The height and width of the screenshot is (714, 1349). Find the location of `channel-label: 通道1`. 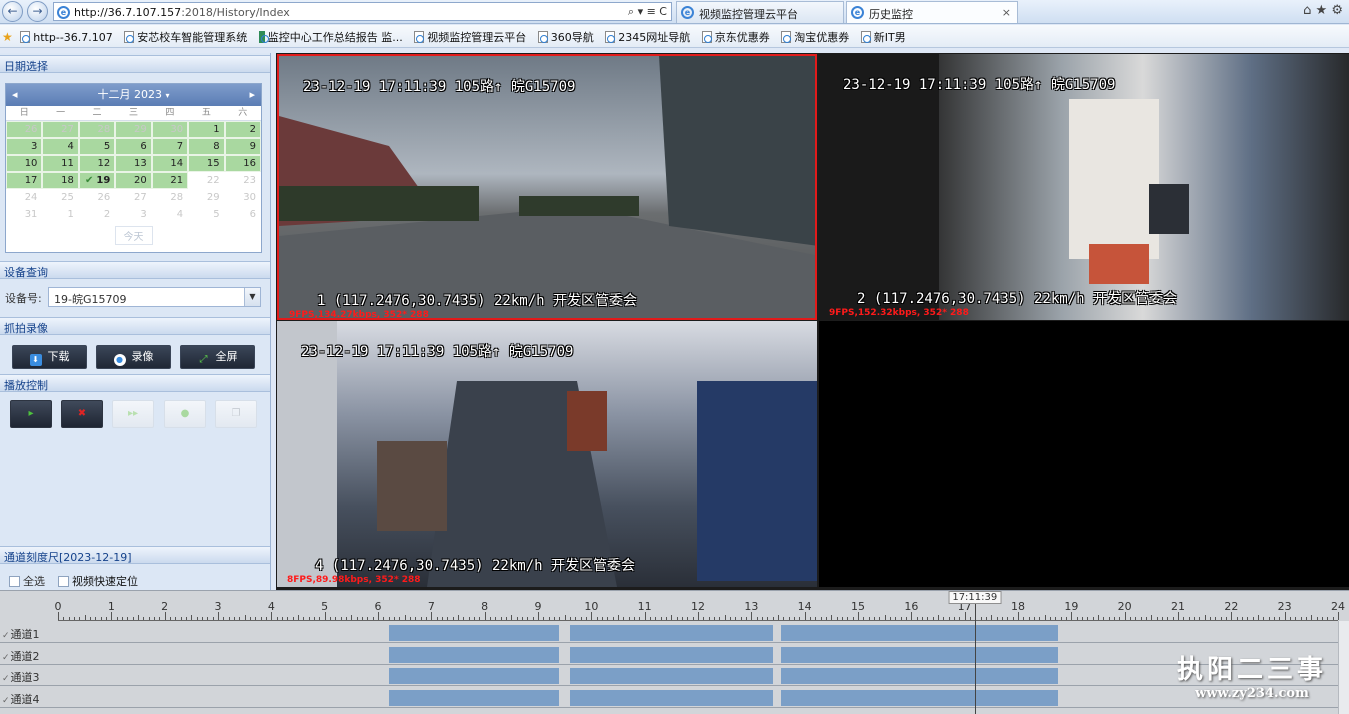

channel-label: 通道1 is located at coordinates (21, 634).